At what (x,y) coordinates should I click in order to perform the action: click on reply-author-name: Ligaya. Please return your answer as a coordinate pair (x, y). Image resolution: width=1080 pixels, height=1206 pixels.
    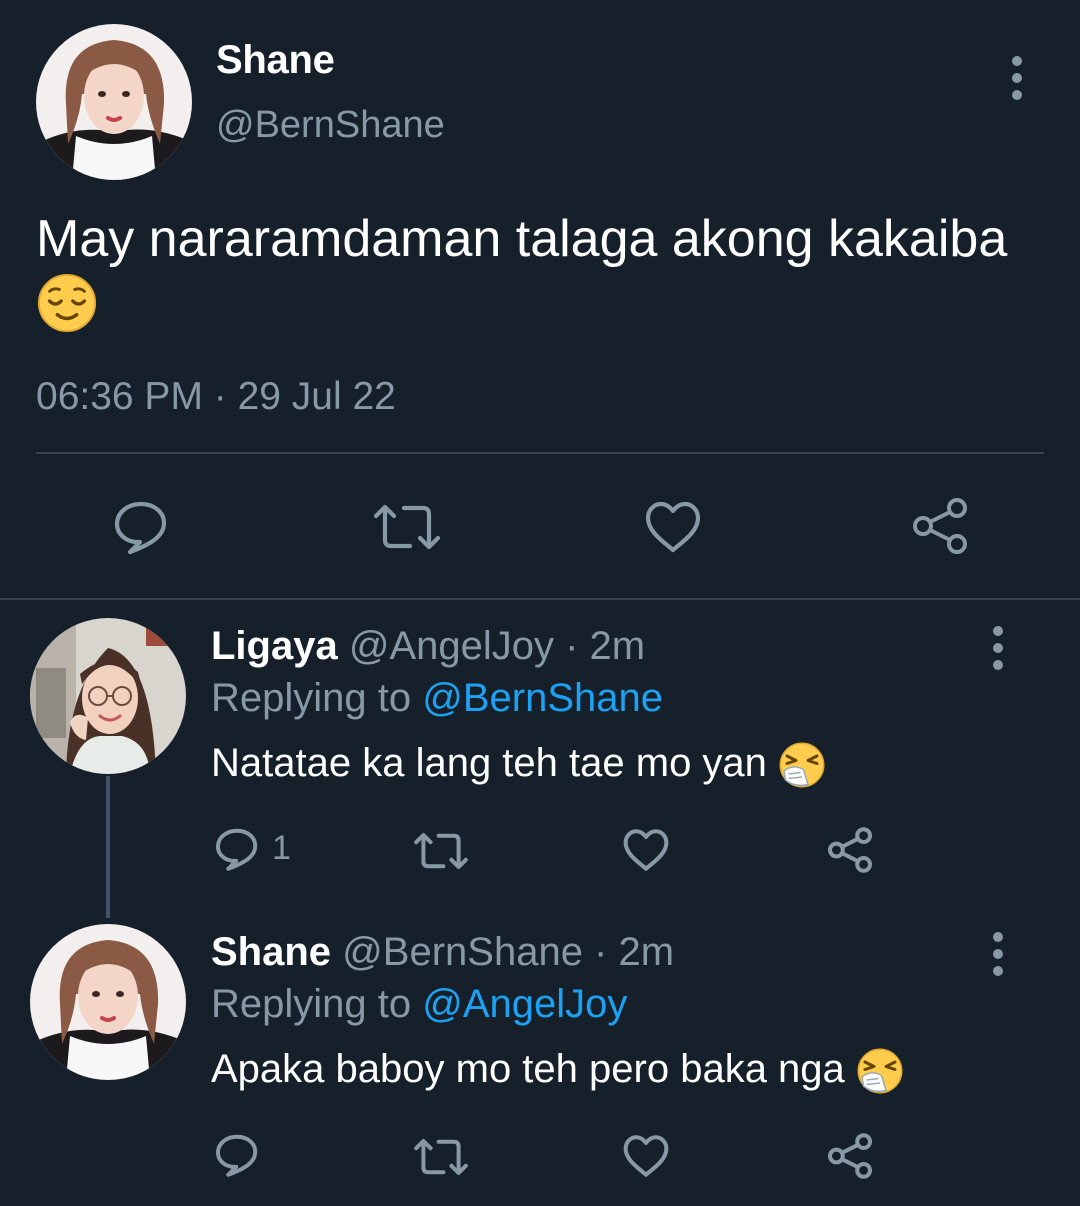
    Looking at the image, I should click on (274, 646).